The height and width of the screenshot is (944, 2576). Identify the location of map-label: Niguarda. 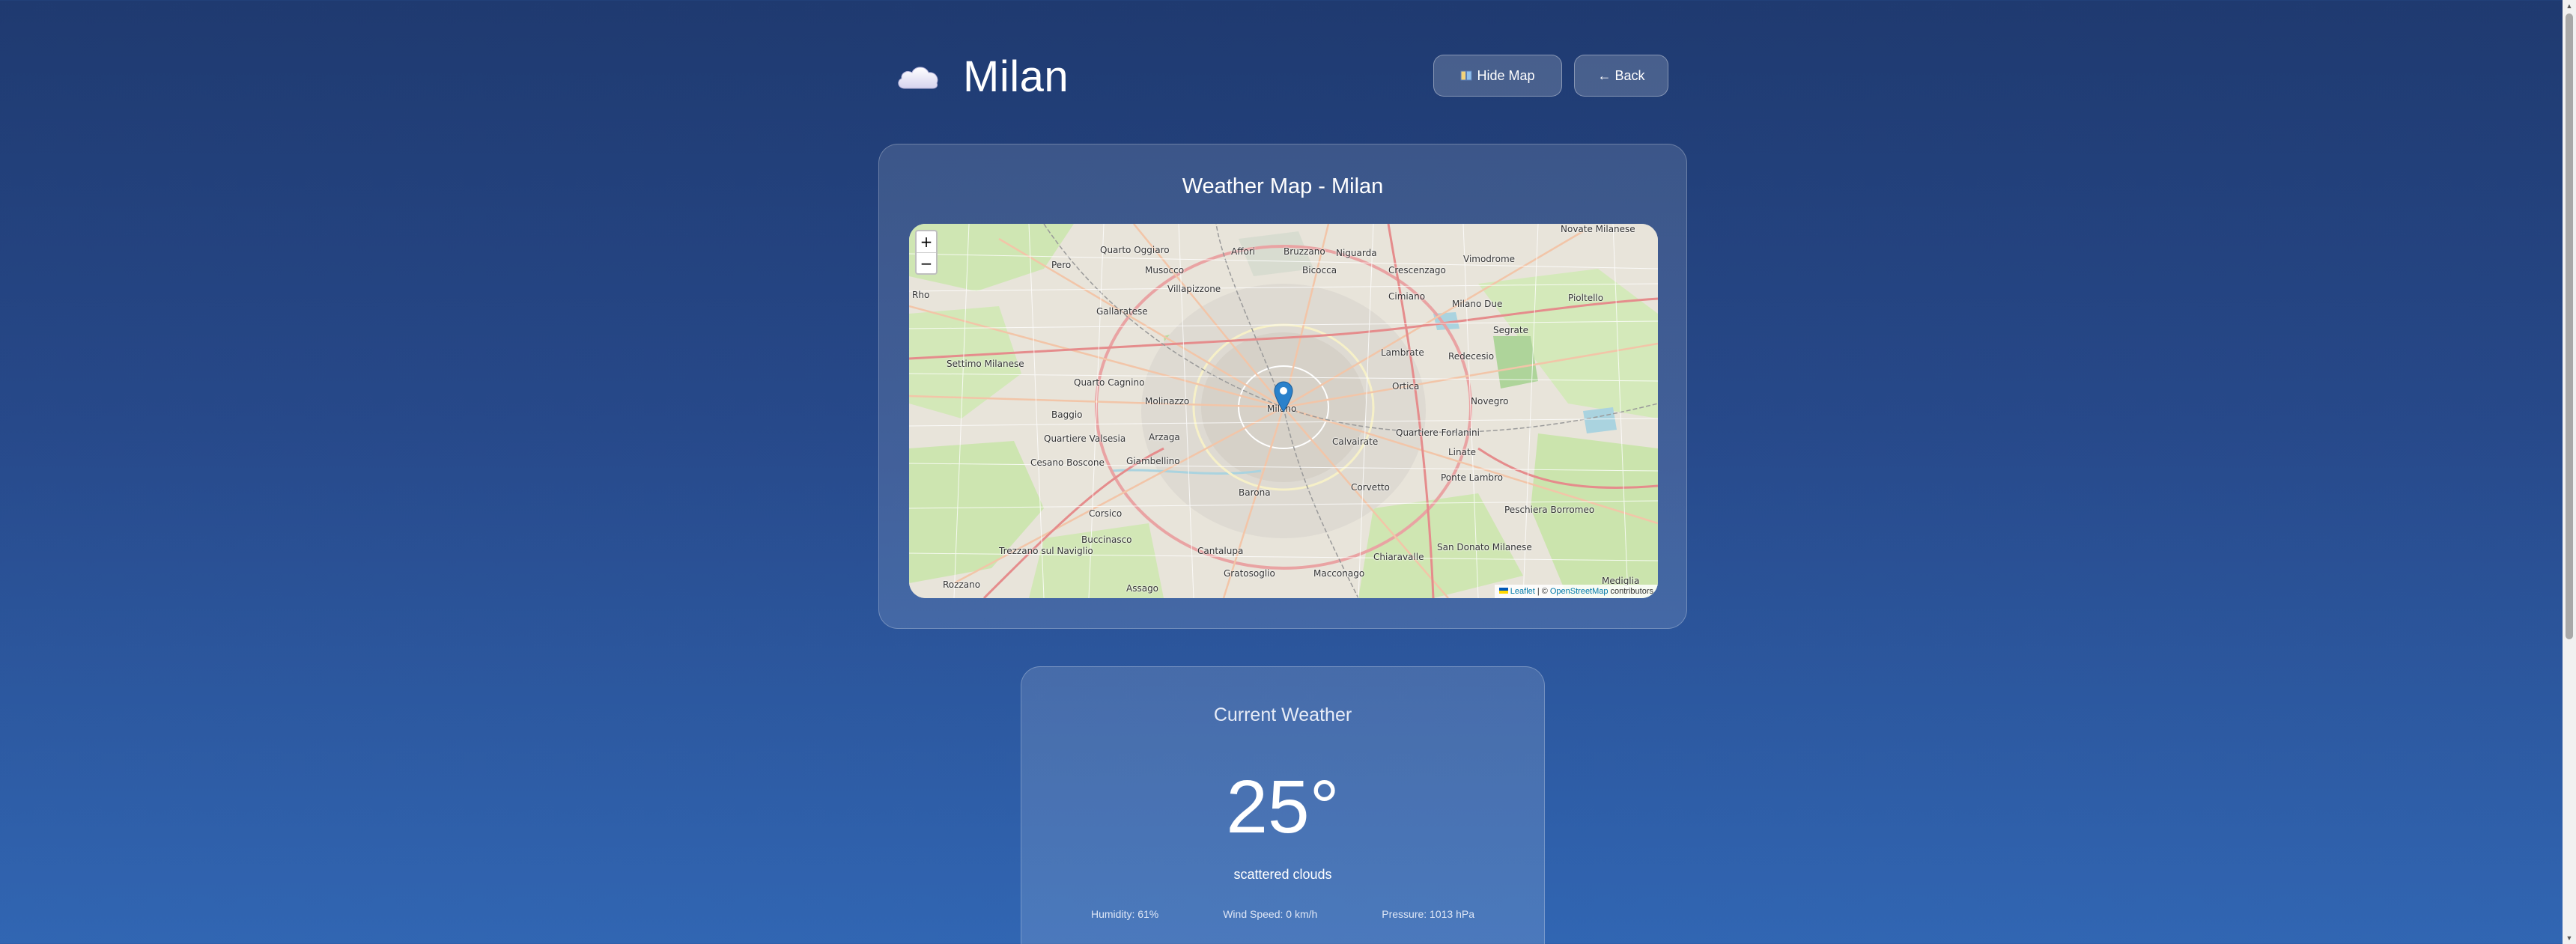
(1356, 253).